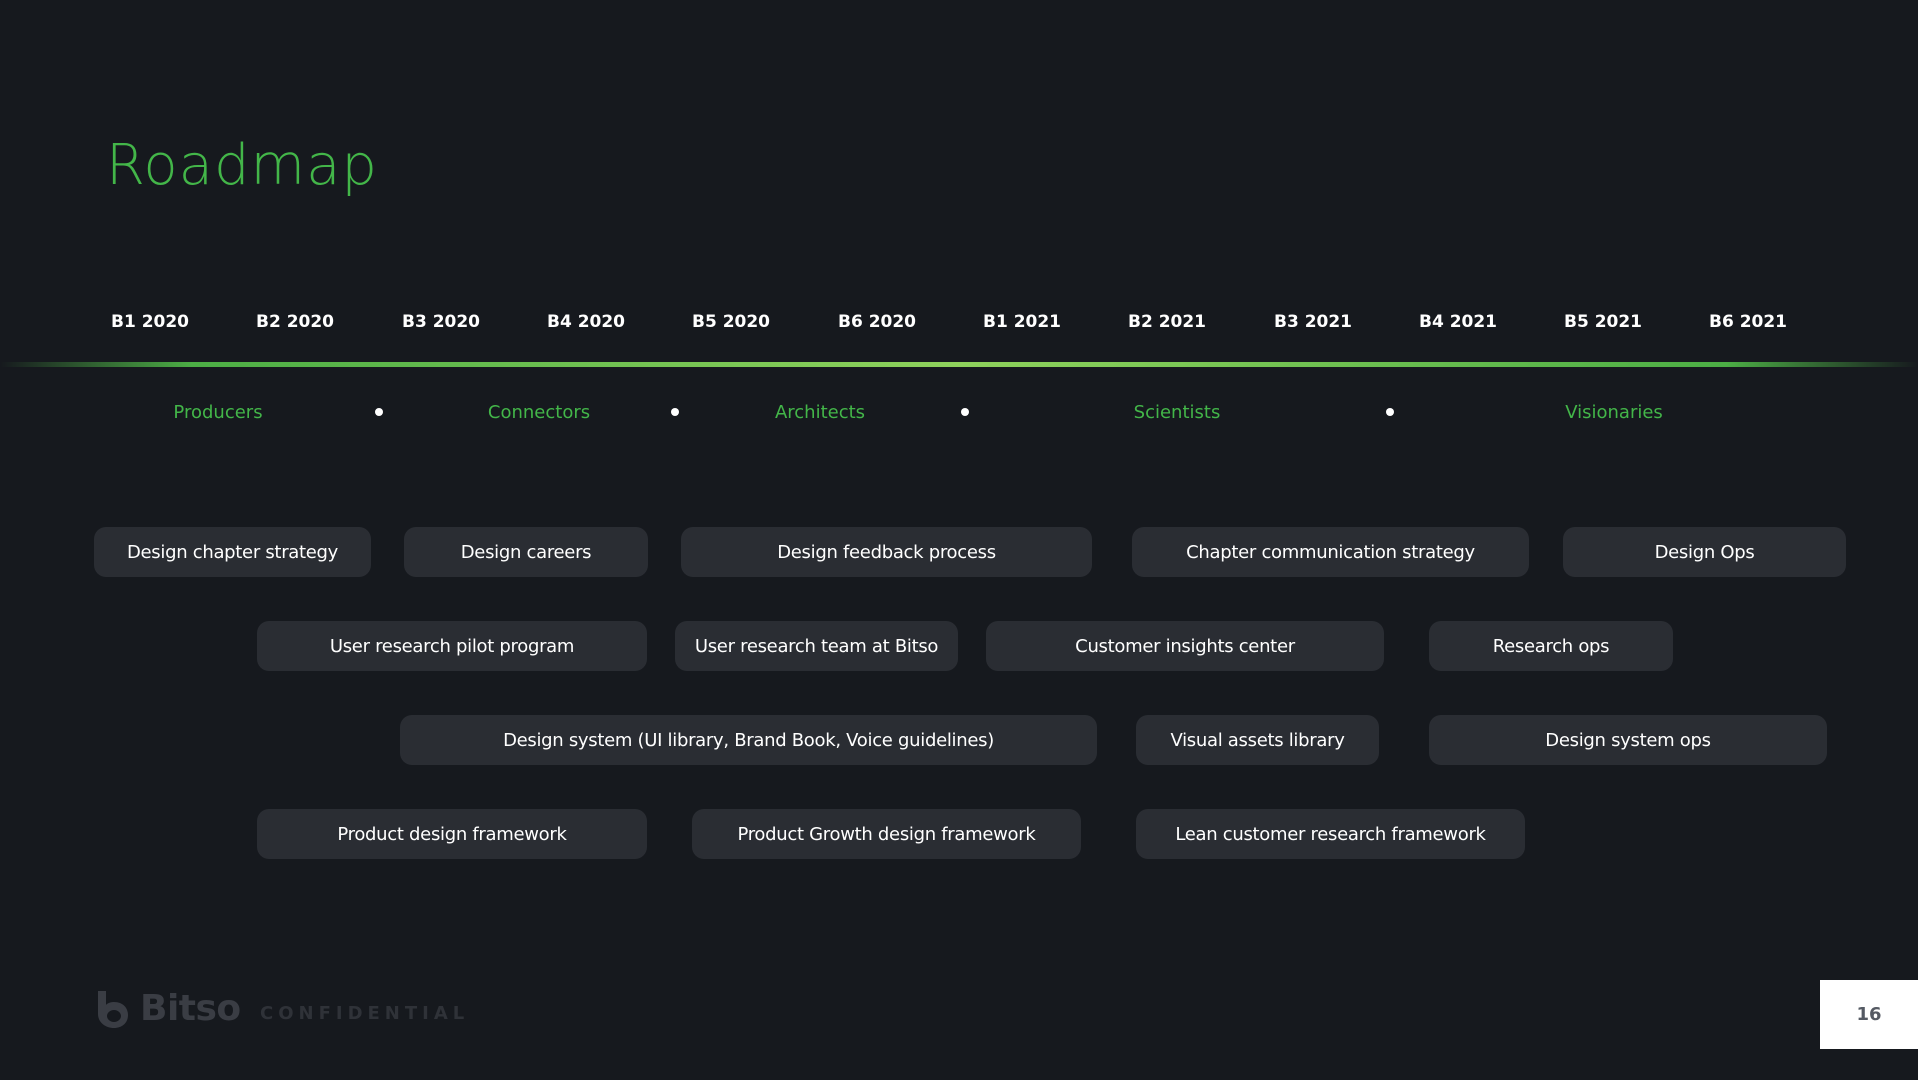 The width and height of the screenshot is (1918, 1080). What do you see at coordinates (295, 322) in the screenshot?
I see `period-label: B2 2020` at bounding box center [295, 322].